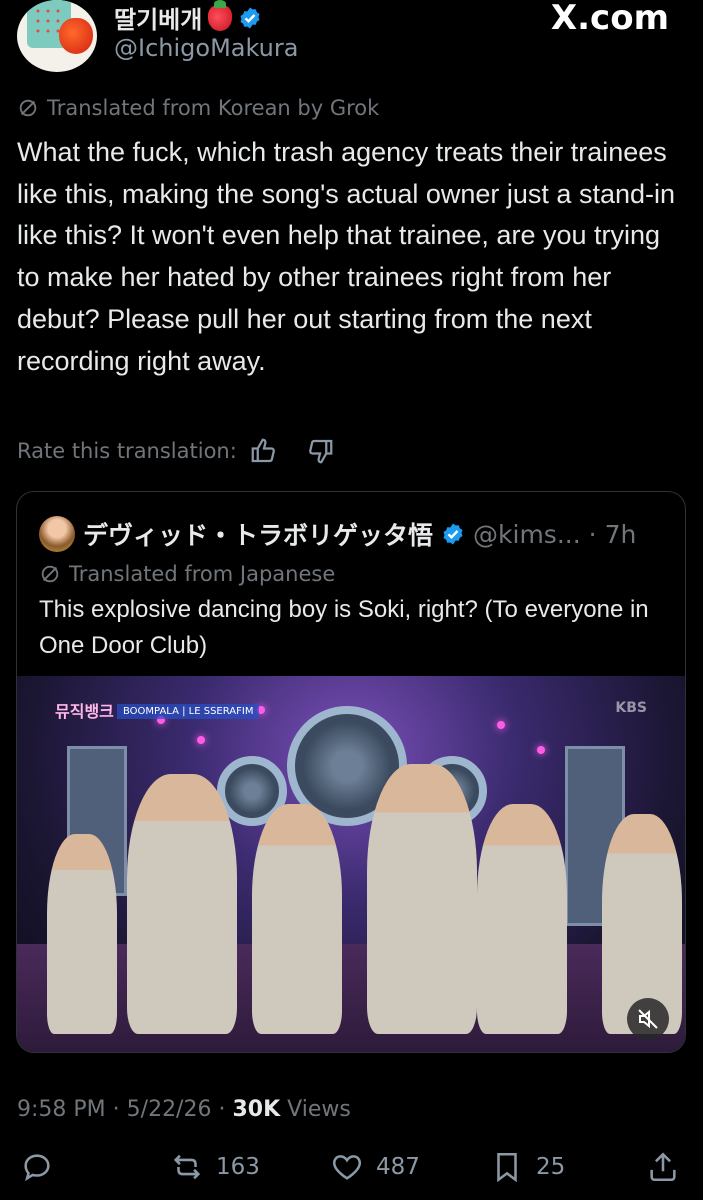  What do you see at coordinates (631, 708) in the screenshot?
I see `broadcaster-watermark: KBS` at bounding box center [631, 708].